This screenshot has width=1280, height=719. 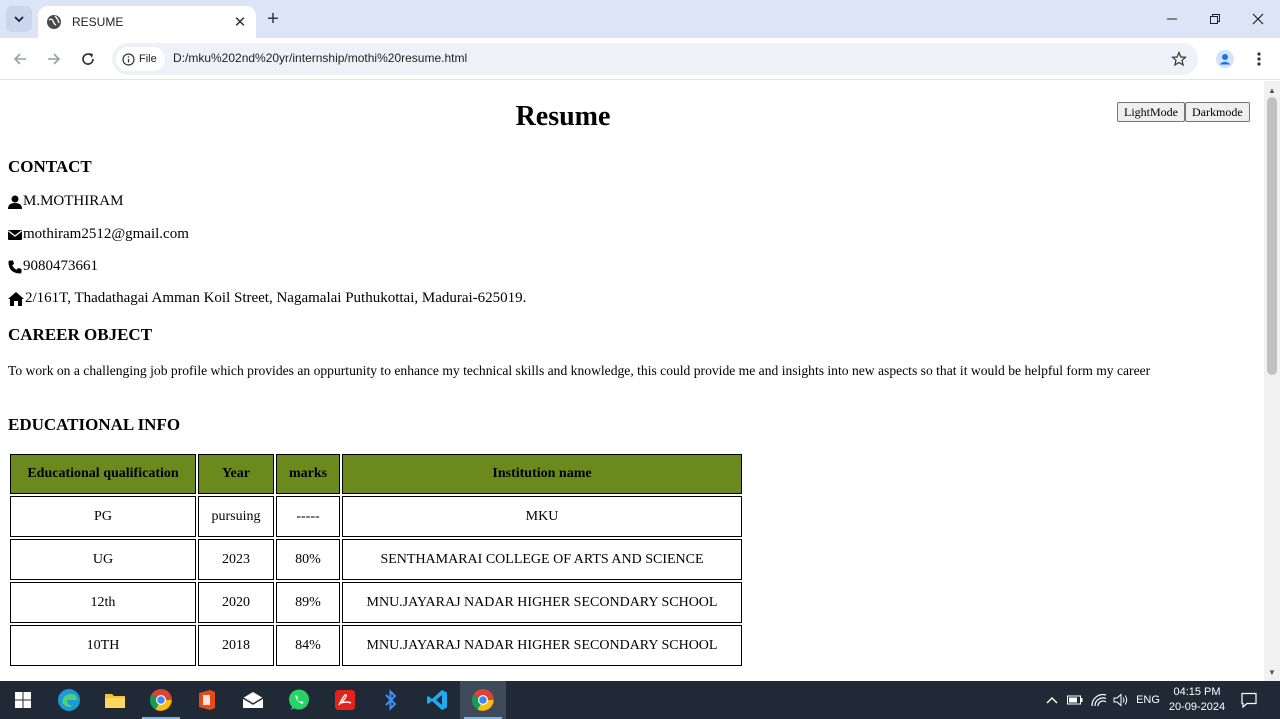 What do you see at coordinates (1197, 700) in the screenshot?
I see `taskbar-clock: 04:15 PM 20-09-2024` at bounding box center [1197, 700].